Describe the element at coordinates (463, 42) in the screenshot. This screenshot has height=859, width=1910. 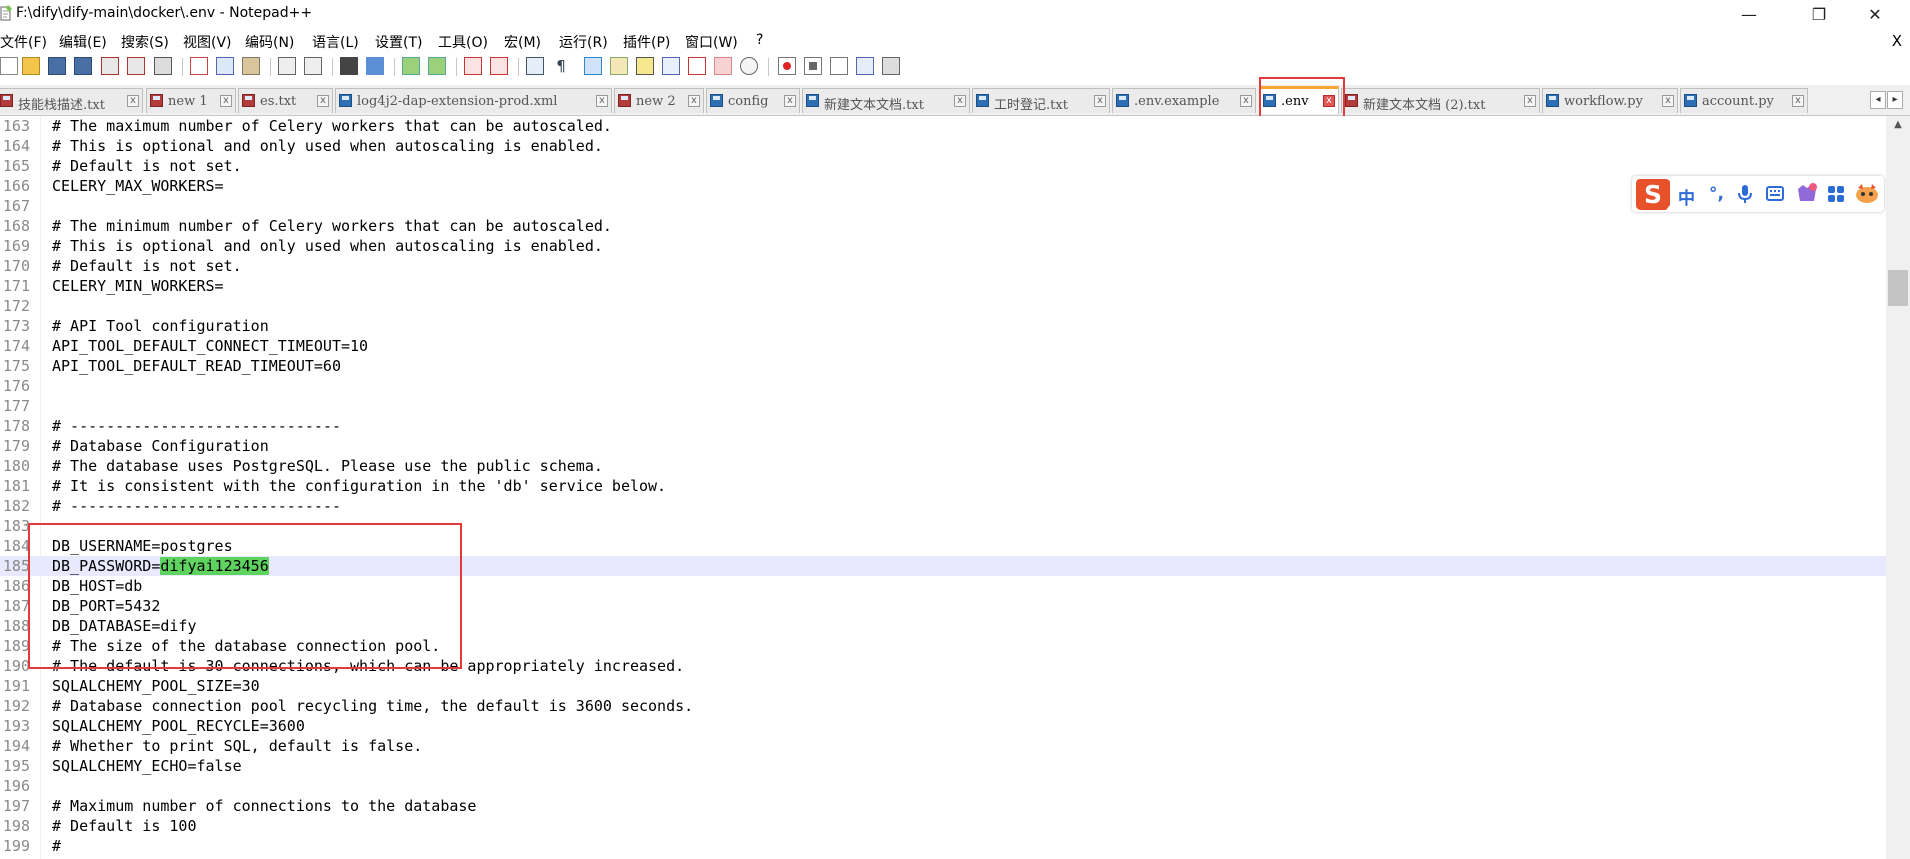
I see `menu-tools: 工具(O)` at that location.